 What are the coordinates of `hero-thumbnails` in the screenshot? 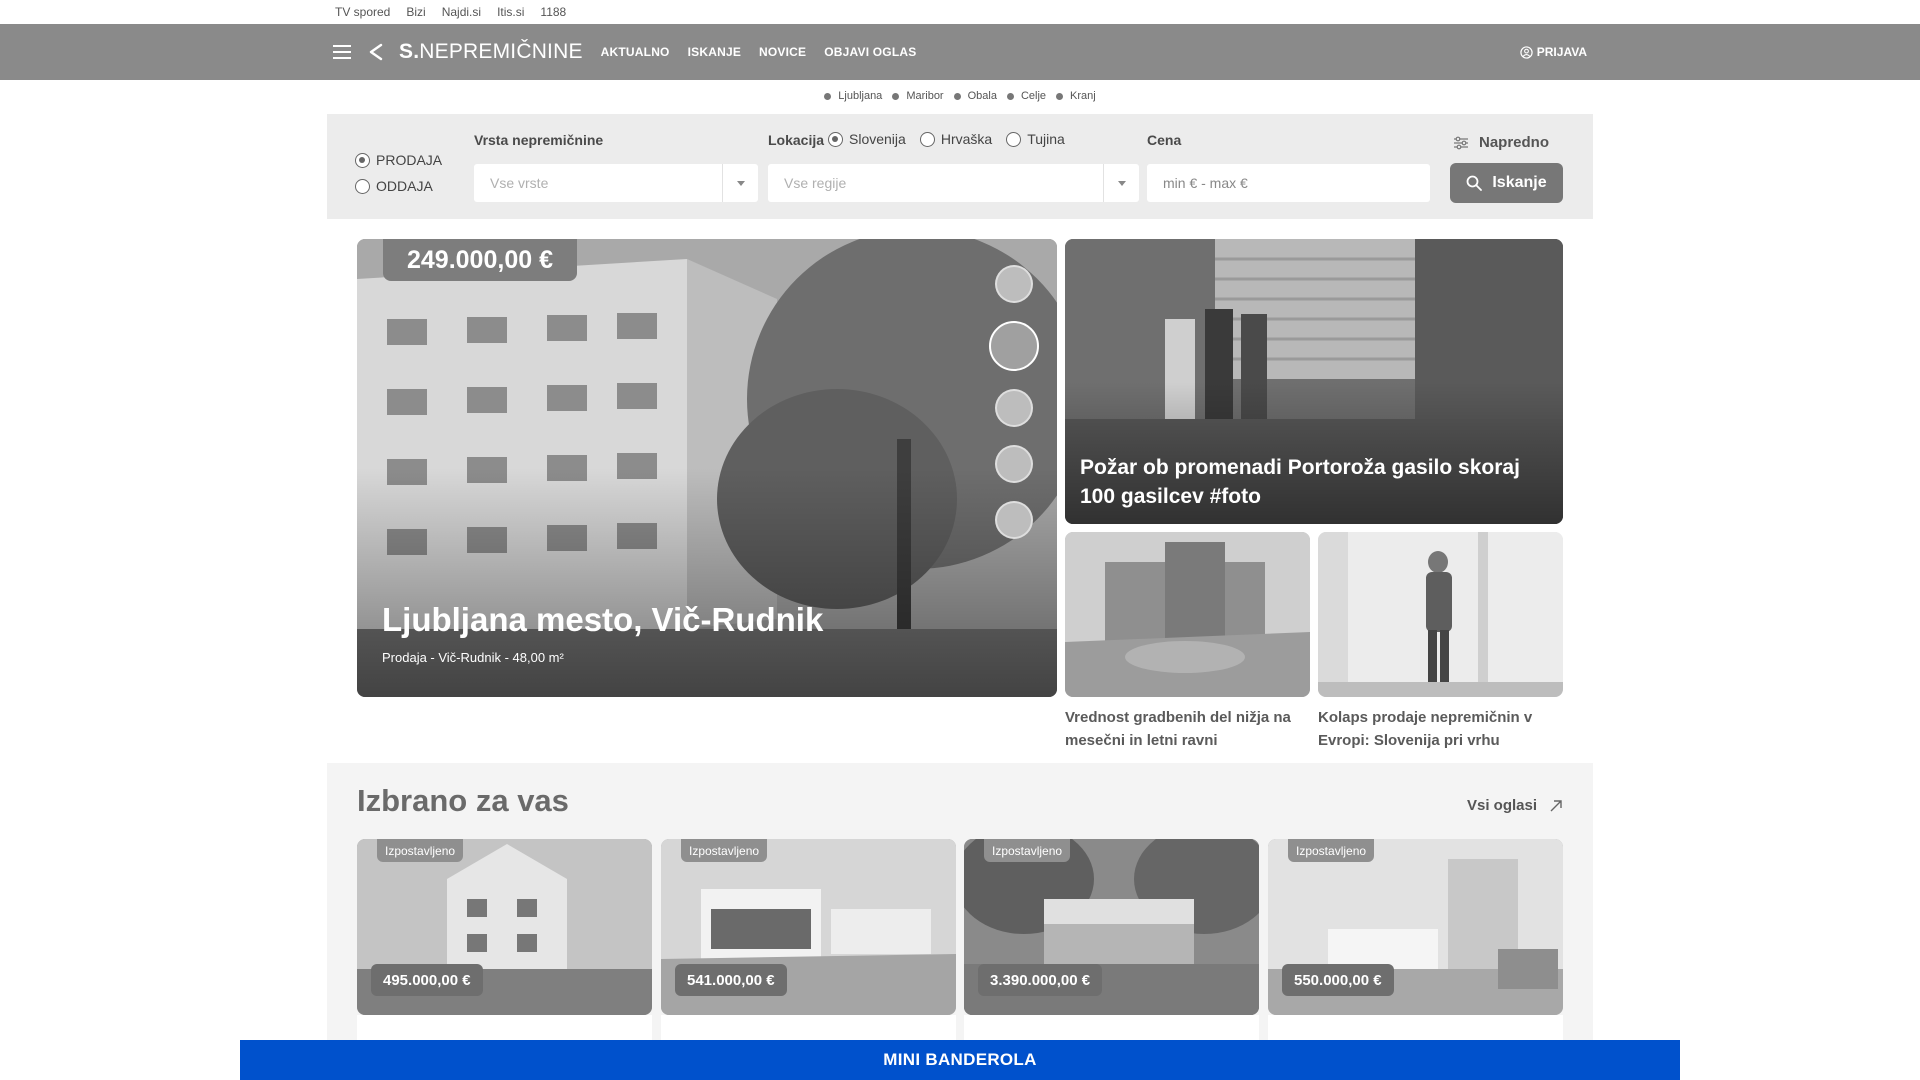 It's located at (1014, 402).